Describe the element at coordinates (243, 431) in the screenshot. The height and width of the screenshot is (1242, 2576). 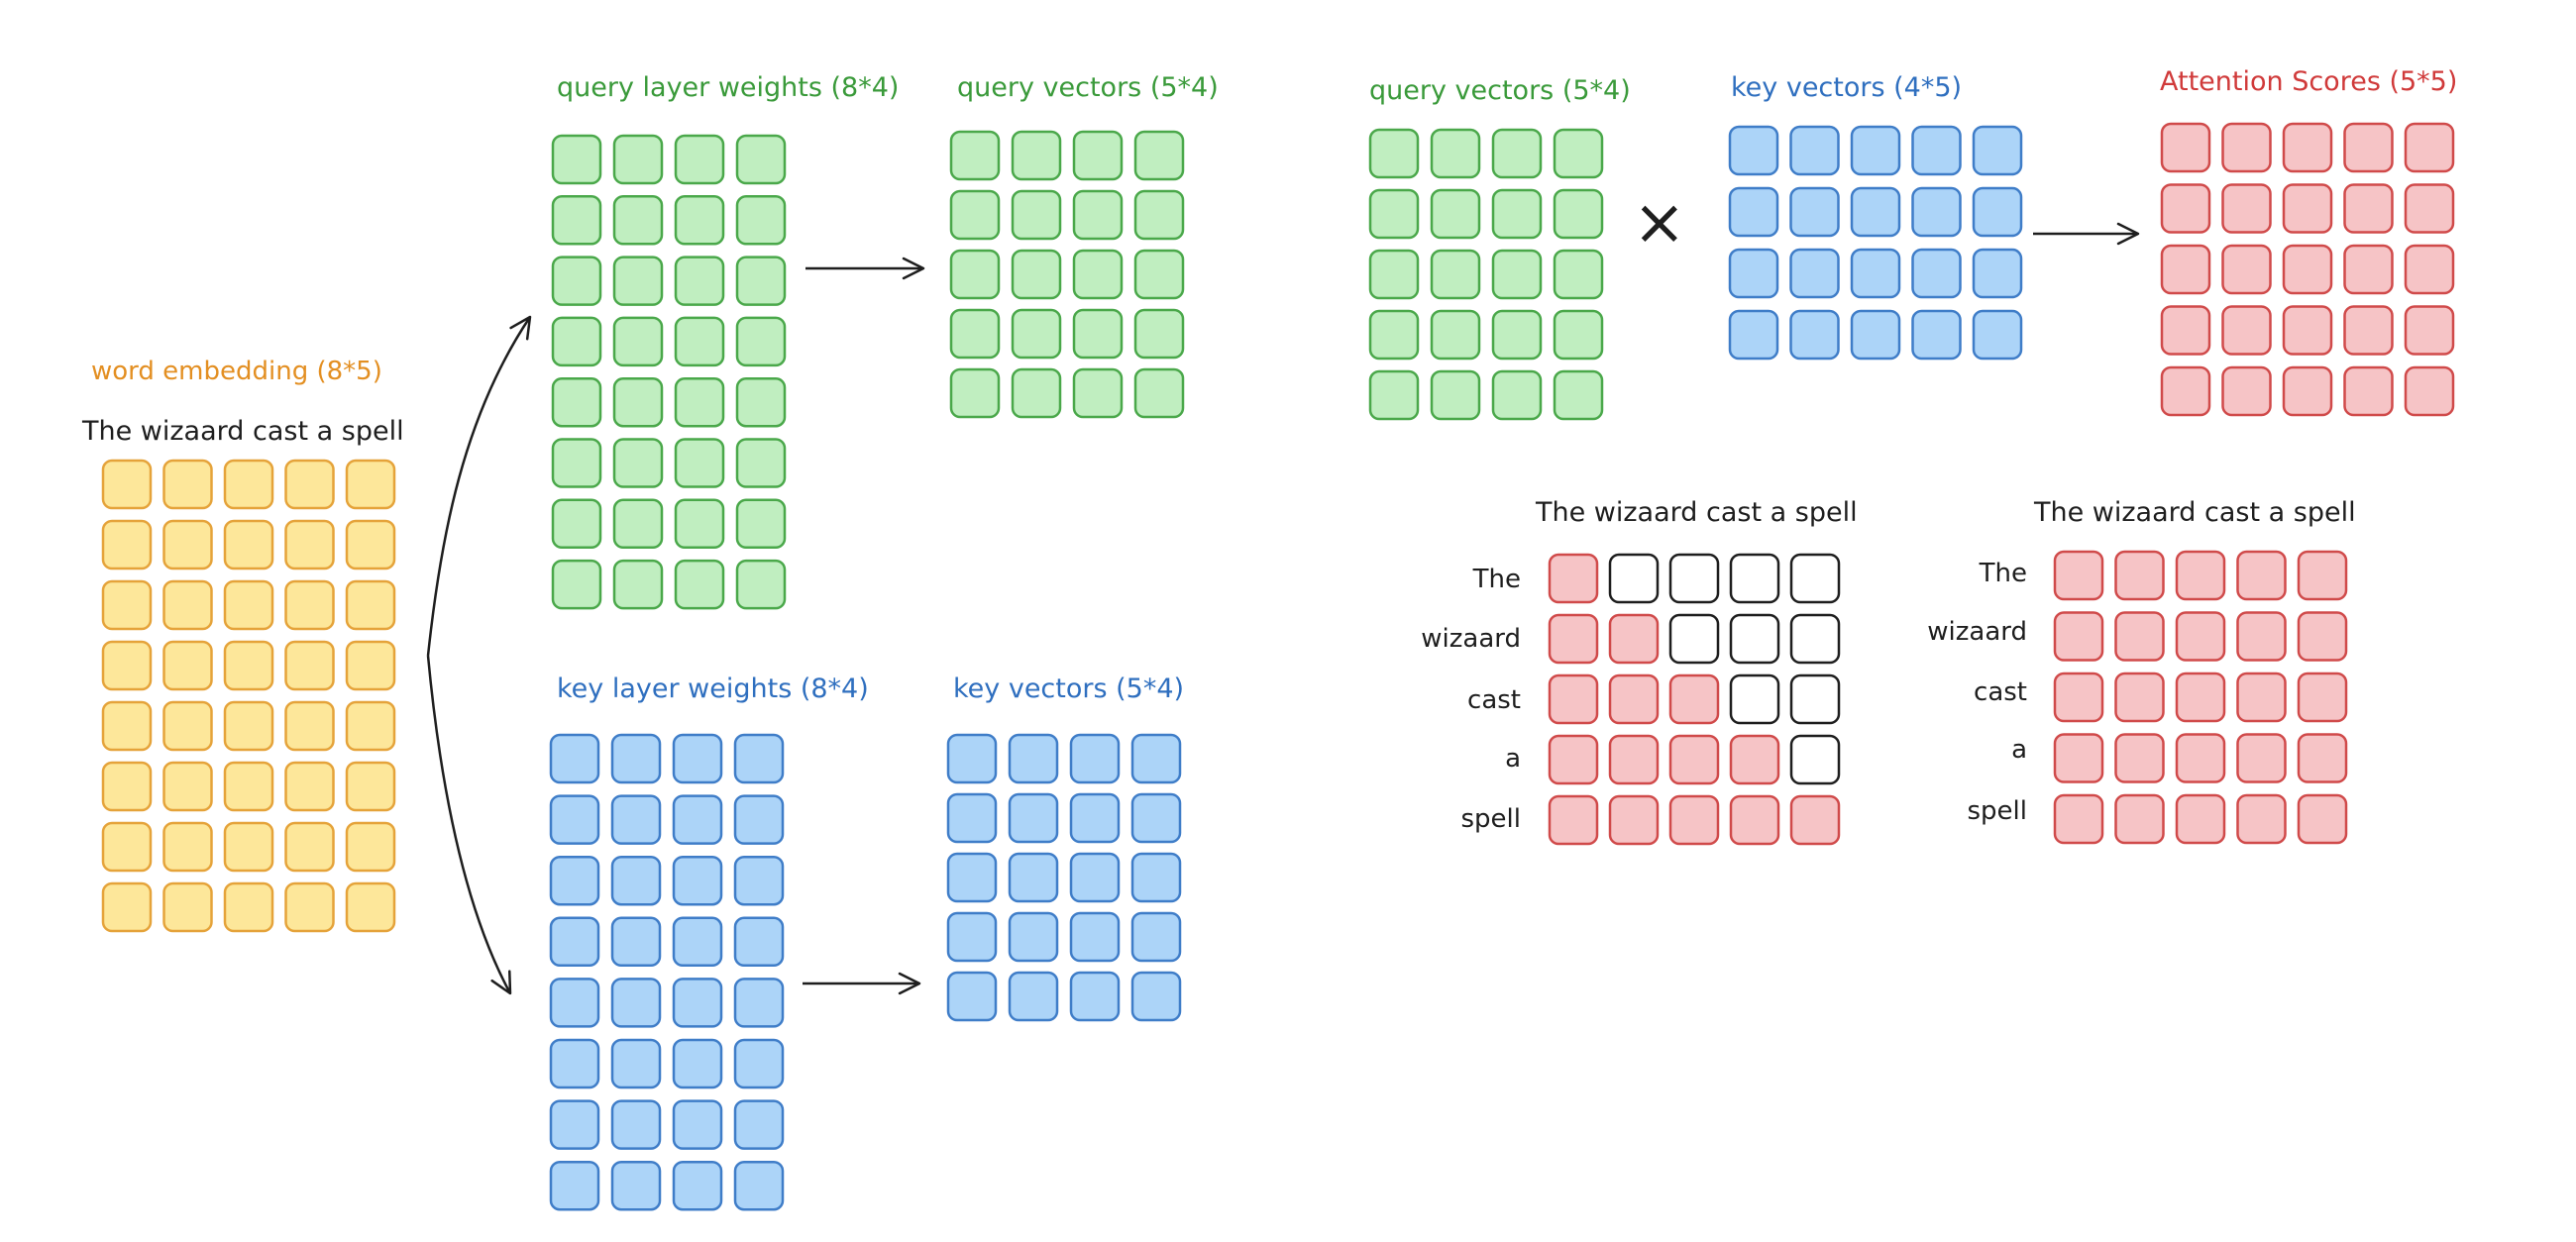
I see `word-embedding-sentence: The wizaard cast a spell` at that location.